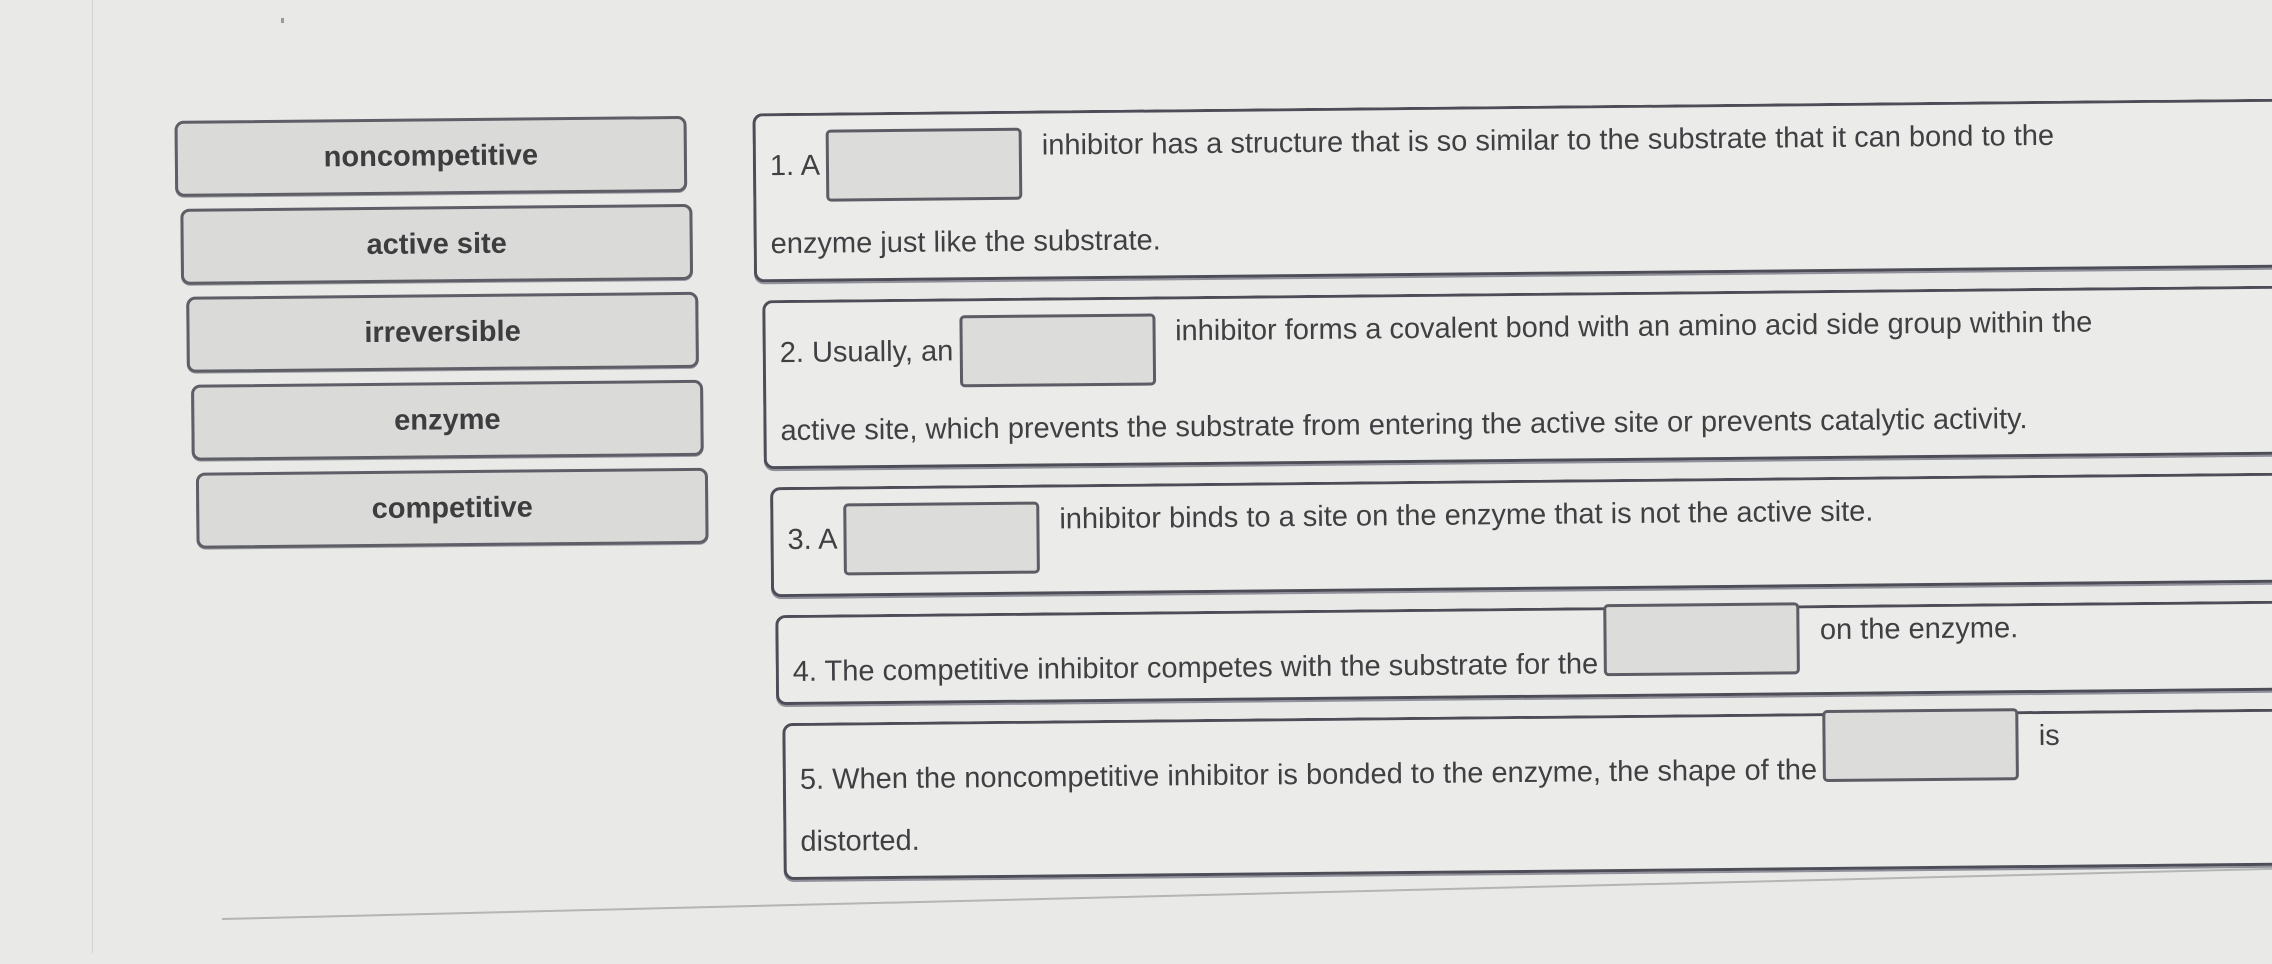 The width and height of the screenshot is (2272, 964). What do you see at coordinates (1919, 628) in the screenshot?
I see `question-4-suffix: on the enzyme.` at bounding box center [1919, 628].